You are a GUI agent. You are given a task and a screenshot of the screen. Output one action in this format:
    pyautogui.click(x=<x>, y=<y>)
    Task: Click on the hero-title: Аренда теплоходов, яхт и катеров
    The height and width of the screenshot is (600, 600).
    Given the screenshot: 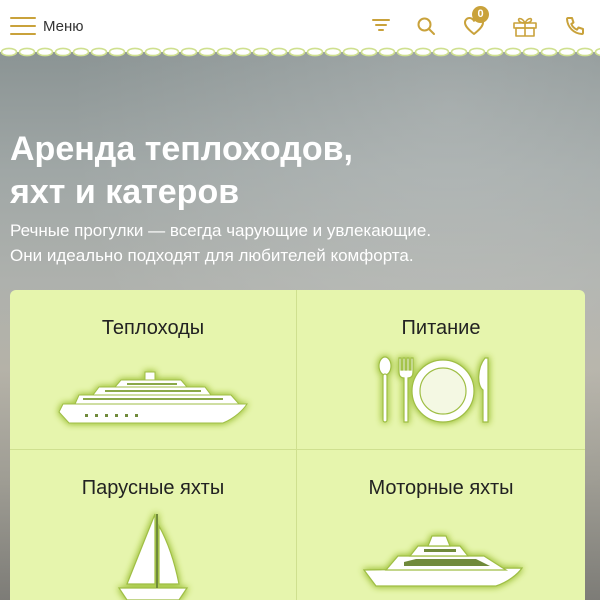 What is the action you would take?
    pyautogui.click(x=290, y=171)
    